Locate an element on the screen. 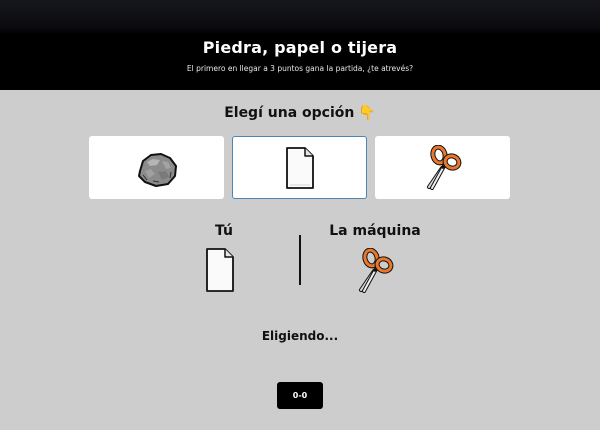  choose-prompt: Elegí una opción 👇 is located at coordinates (300, 113).